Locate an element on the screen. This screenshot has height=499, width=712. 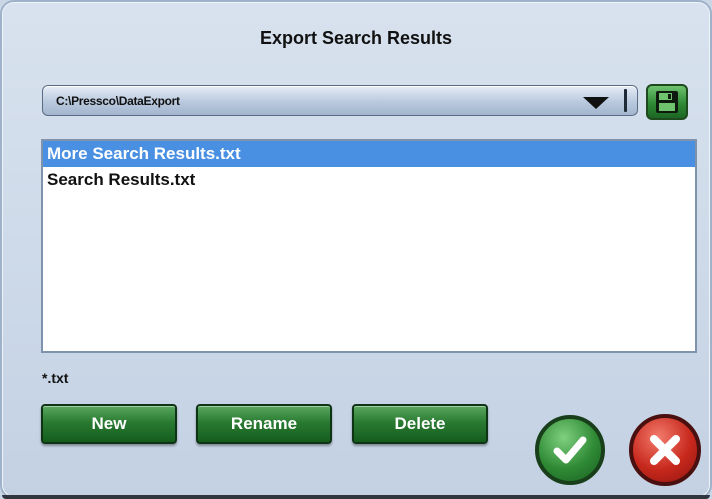
floppy-disk-icon is located at coordinates (667, 102).